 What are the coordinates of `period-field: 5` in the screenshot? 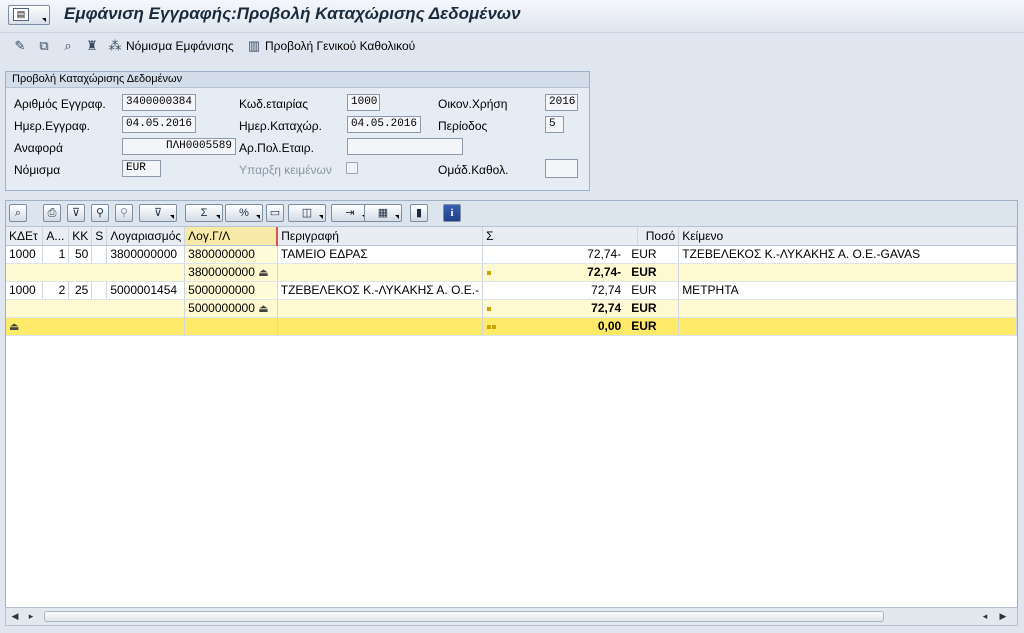 It's located at (554, 124).